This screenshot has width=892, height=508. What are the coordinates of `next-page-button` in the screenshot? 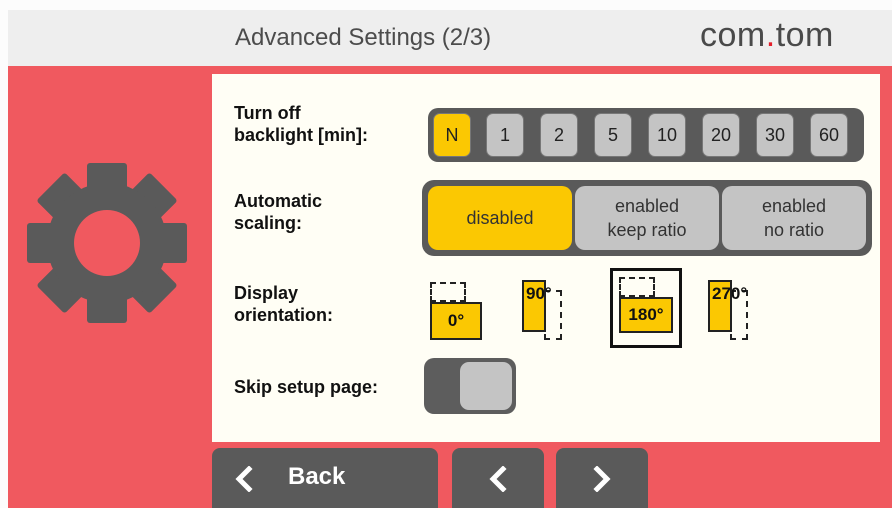 It's located at (602, 478).